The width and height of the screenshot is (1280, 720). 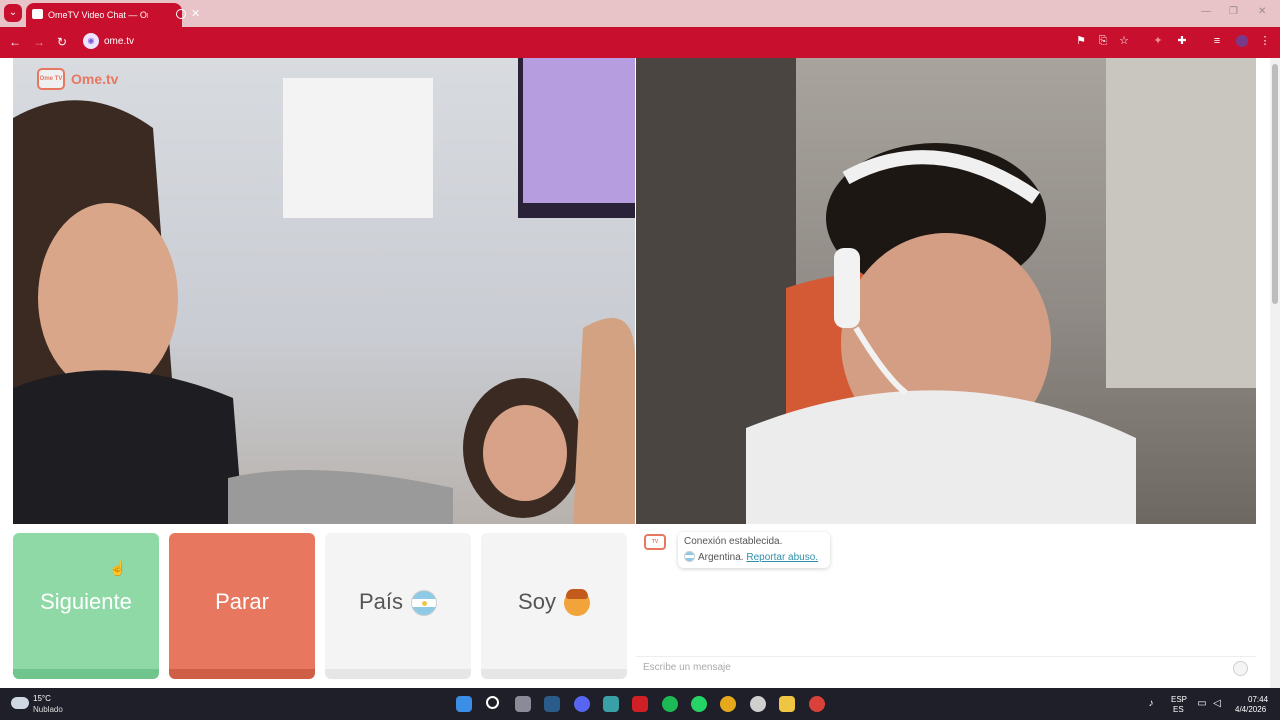 What do you see at coordinates (687, 667) in the screenshot?
I see `message-input-placeholder: Escribe un mensaje` at bounding box center [687, 667].